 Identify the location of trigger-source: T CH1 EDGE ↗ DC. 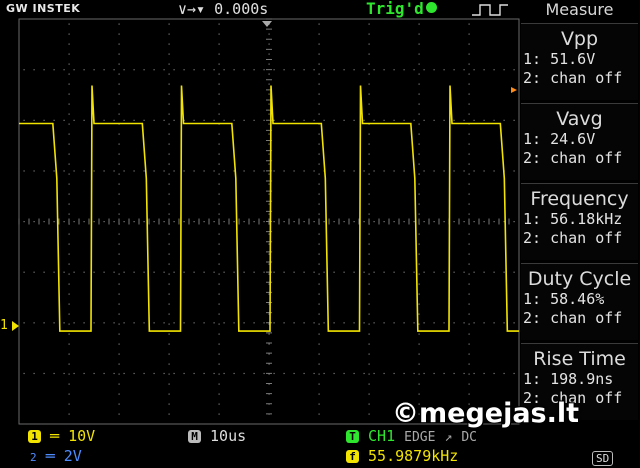
(411, 436).